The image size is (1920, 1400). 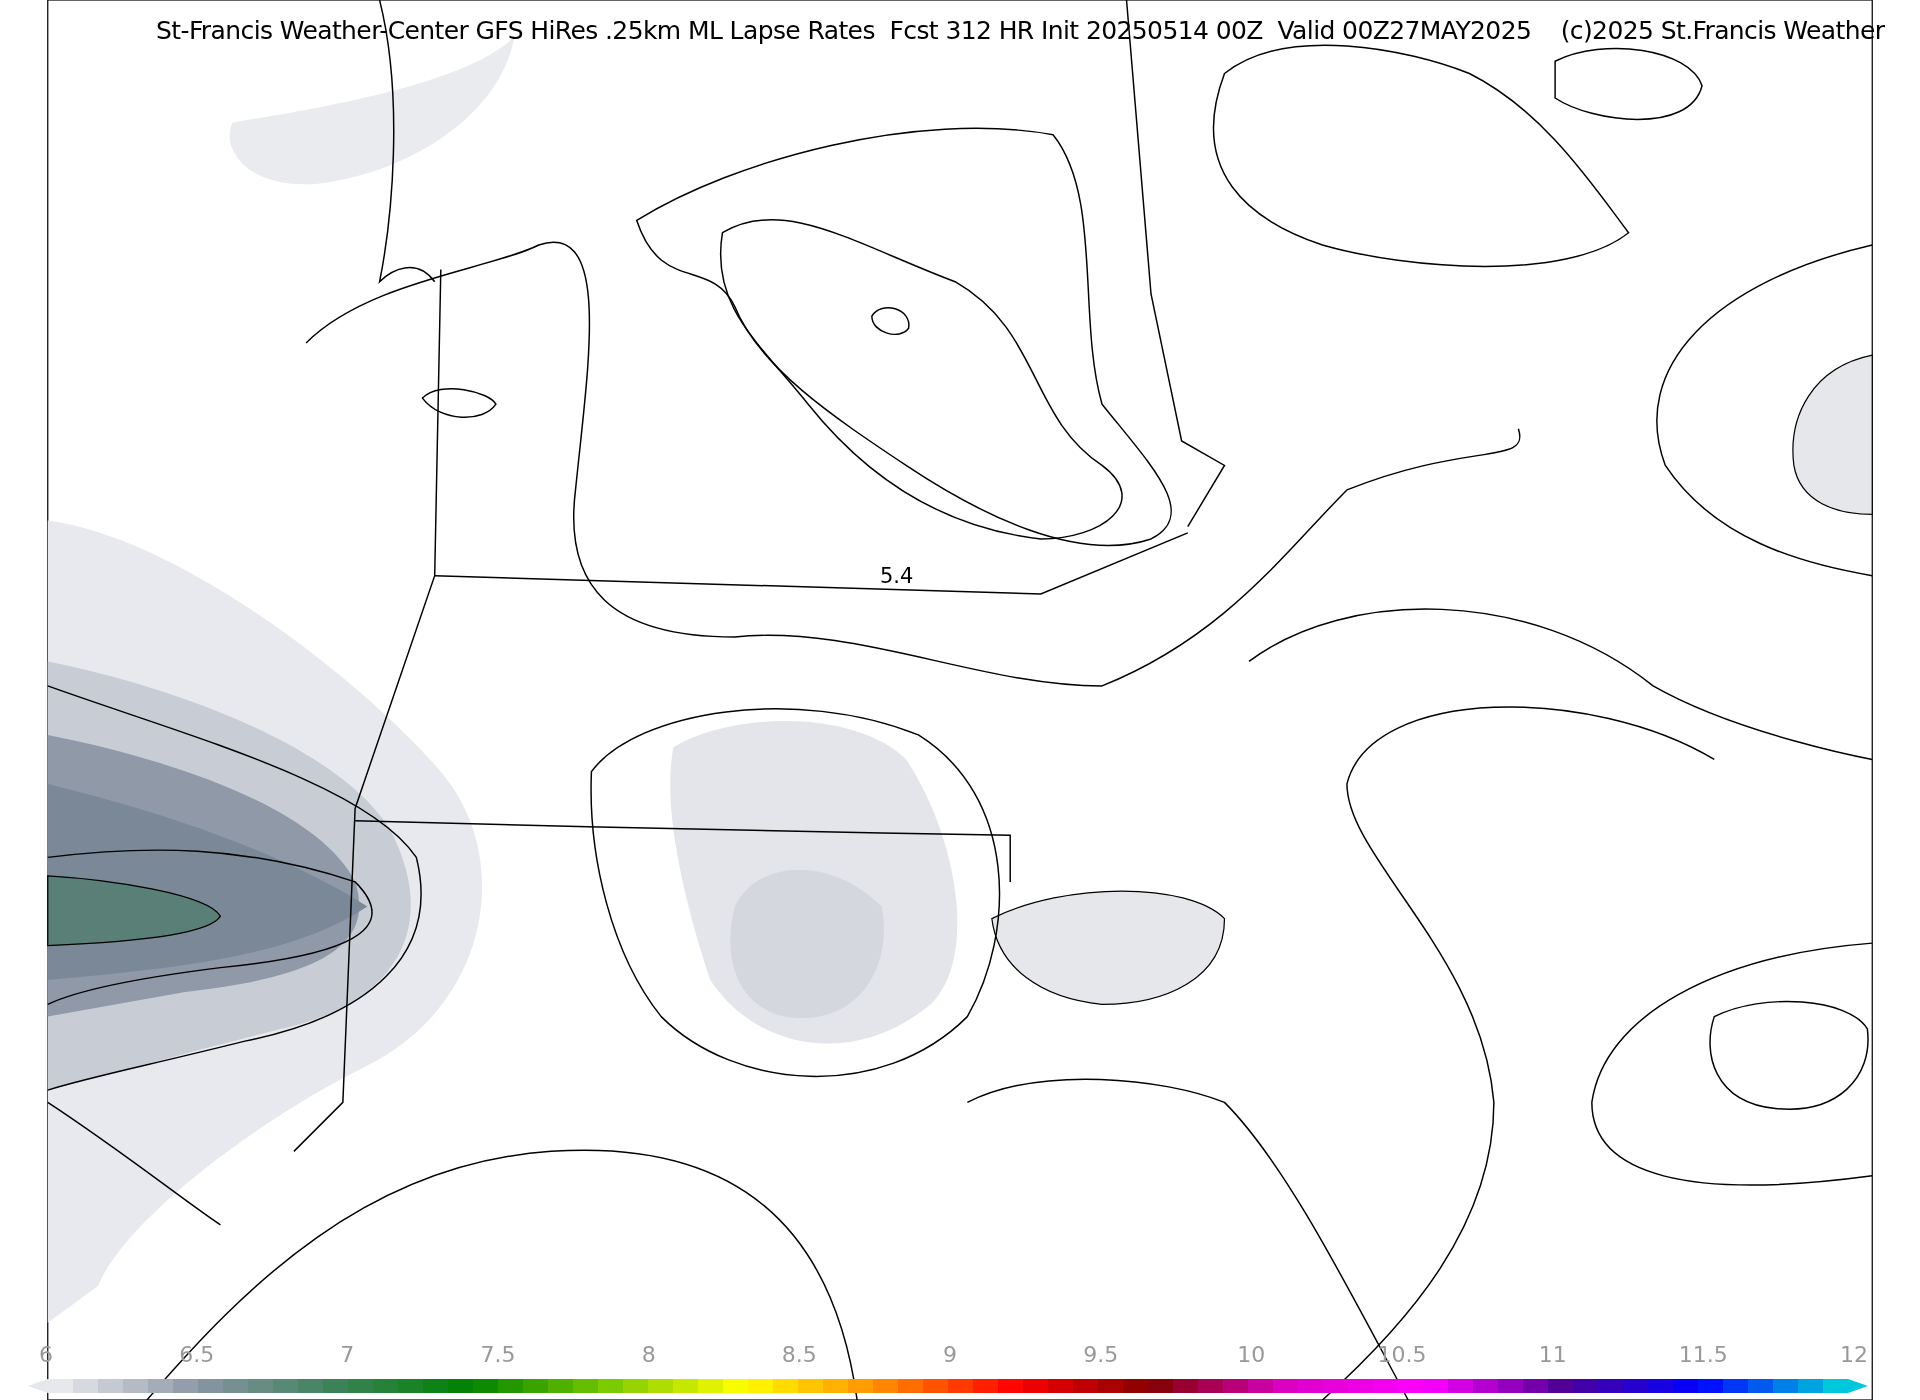 I want to click on colorbar-tick-label: 9.5, so click(x=1101, y=1354).